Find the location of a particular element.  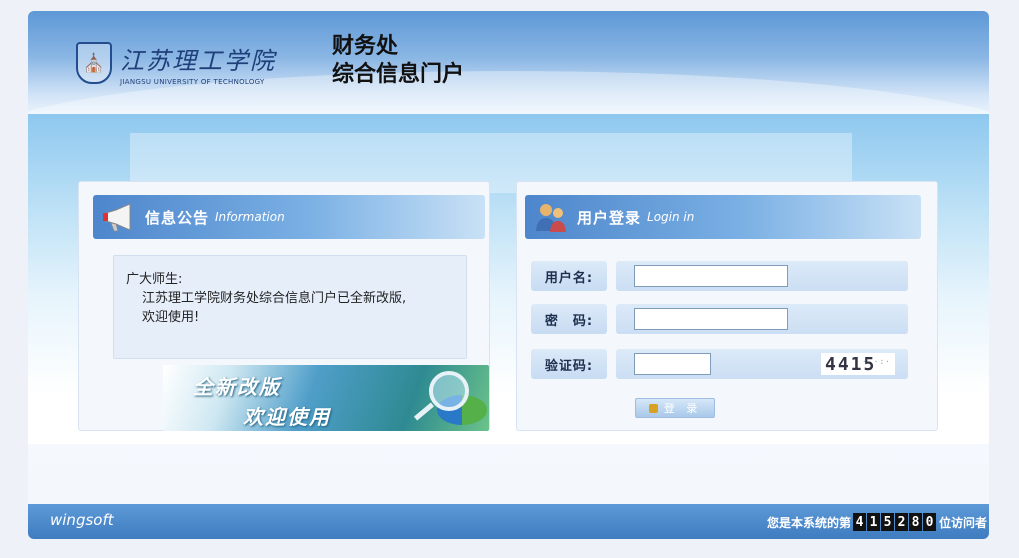

portal-title: 财务处 综合信息门户 is located at coordinates (398, 60).